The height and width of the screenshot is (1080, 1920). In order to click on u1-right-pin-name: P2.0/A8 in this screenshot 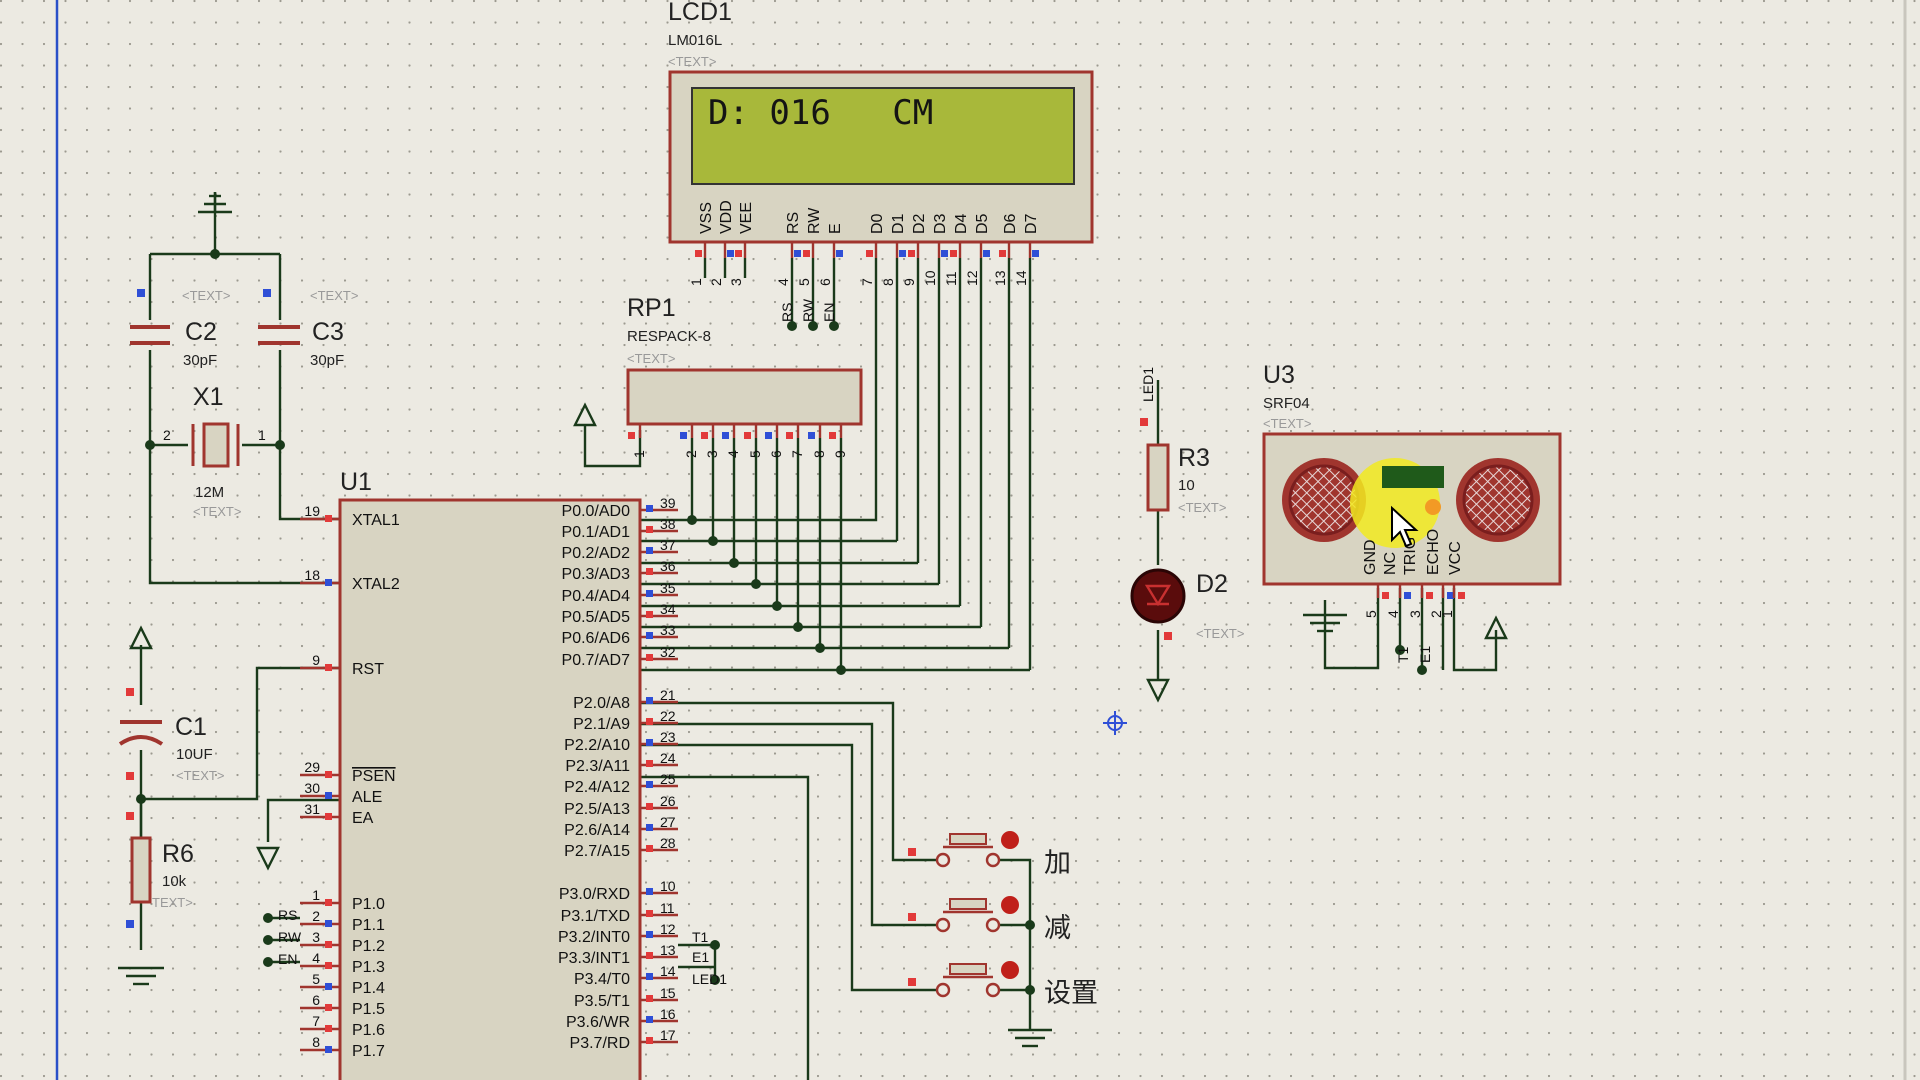, I will do `click(601, 703)`.